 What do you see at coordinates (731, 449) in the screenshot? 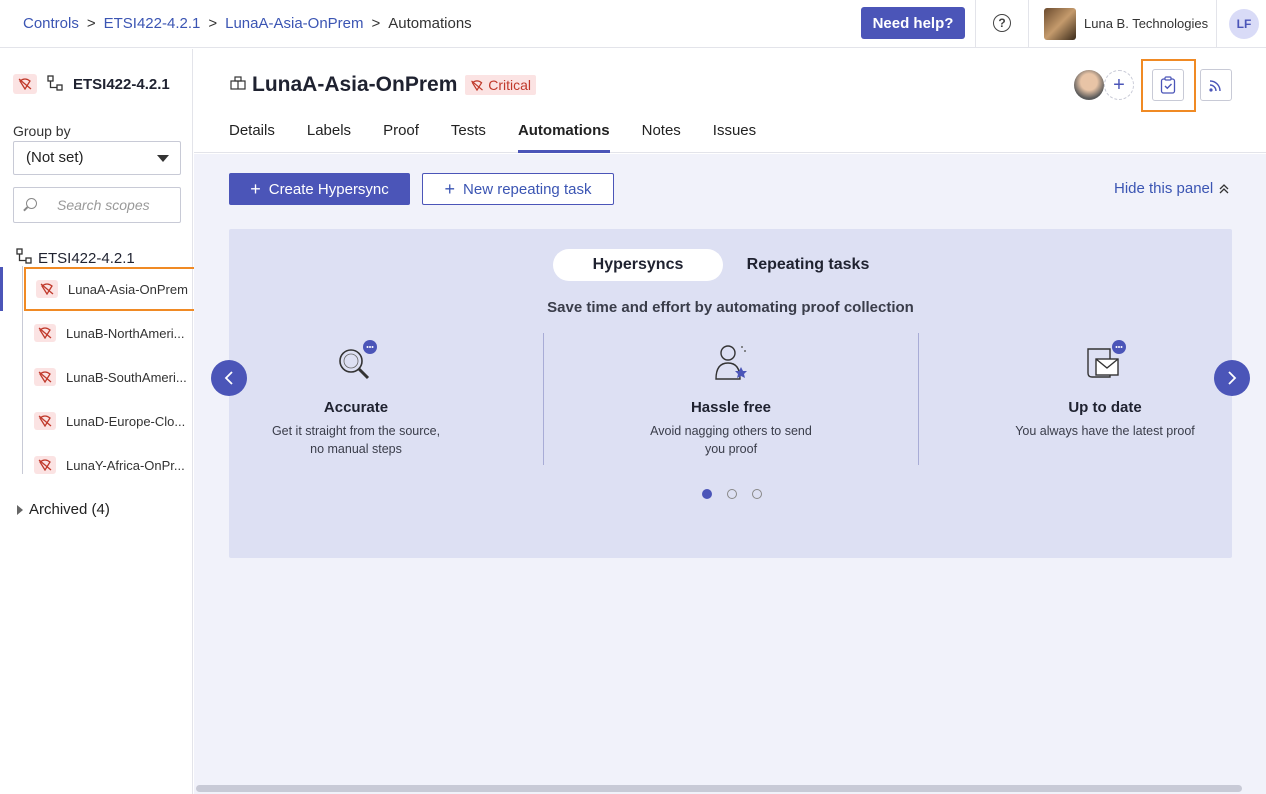
I see `feature-desc: you proof` at bounding box center [731, 449].